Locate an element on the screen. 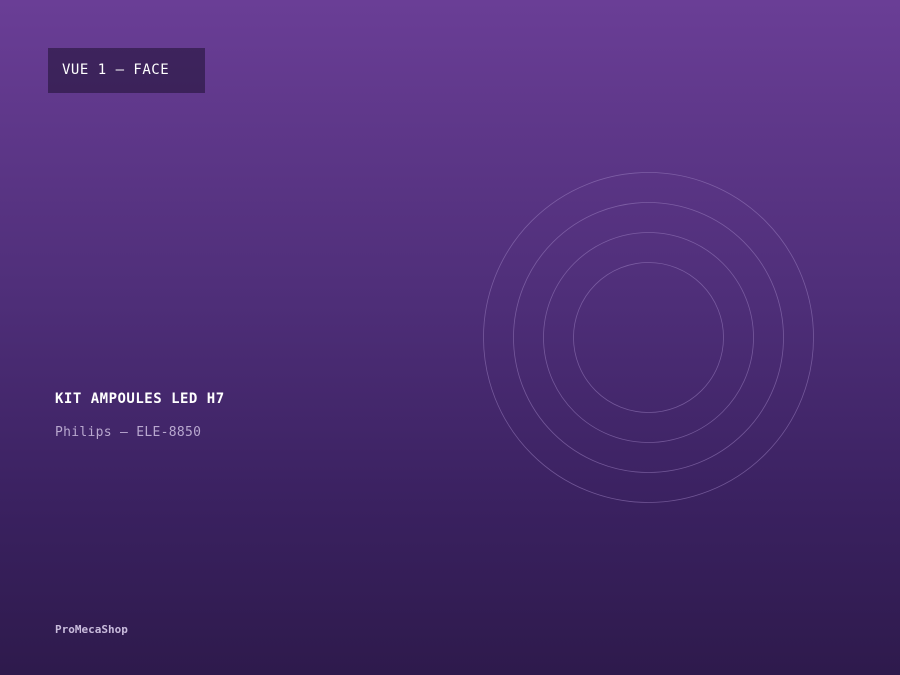 The image size is (900, 675). product-title: KIT AMPOULES LED H7 is located at coordinates (140, 399).